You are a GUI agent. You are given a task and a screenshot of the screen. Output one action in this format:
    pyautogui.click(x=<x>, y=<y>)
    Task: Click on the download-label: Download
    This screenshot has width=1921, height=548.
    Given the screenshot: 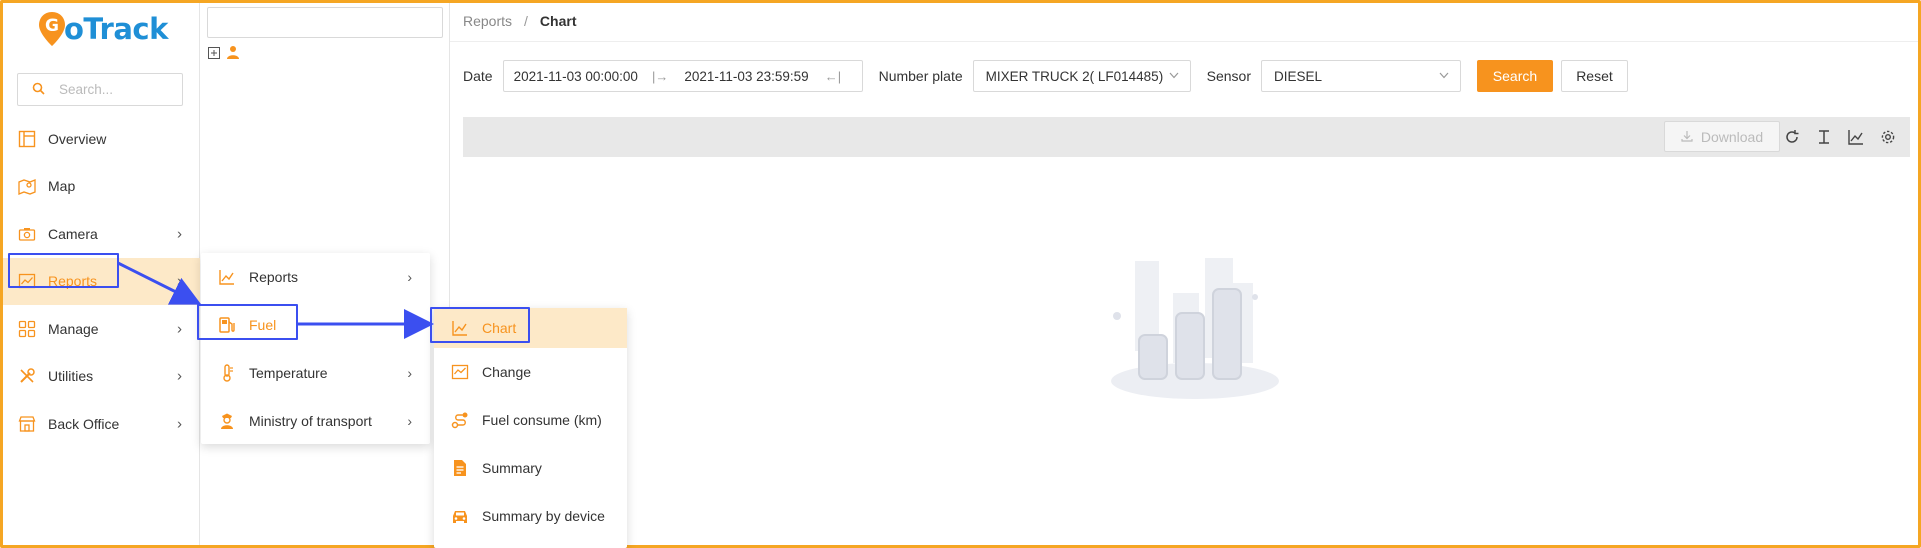 What is the action you would take?
    pyautogui.click(x=1732, y=136)
    